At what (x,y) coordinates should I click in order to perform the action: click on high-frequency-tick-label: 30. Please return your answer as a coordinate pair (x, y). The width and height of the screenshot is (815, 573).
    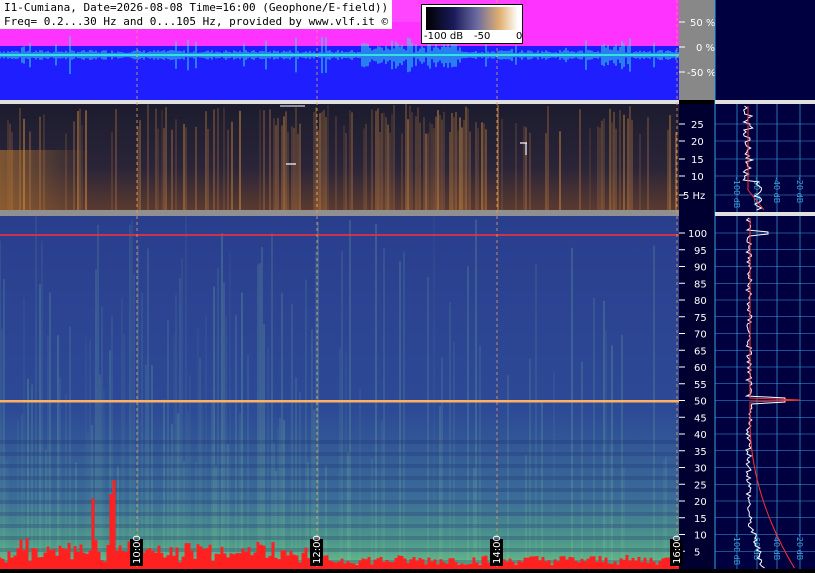
    Looking at the image, I should click on (700, 469).